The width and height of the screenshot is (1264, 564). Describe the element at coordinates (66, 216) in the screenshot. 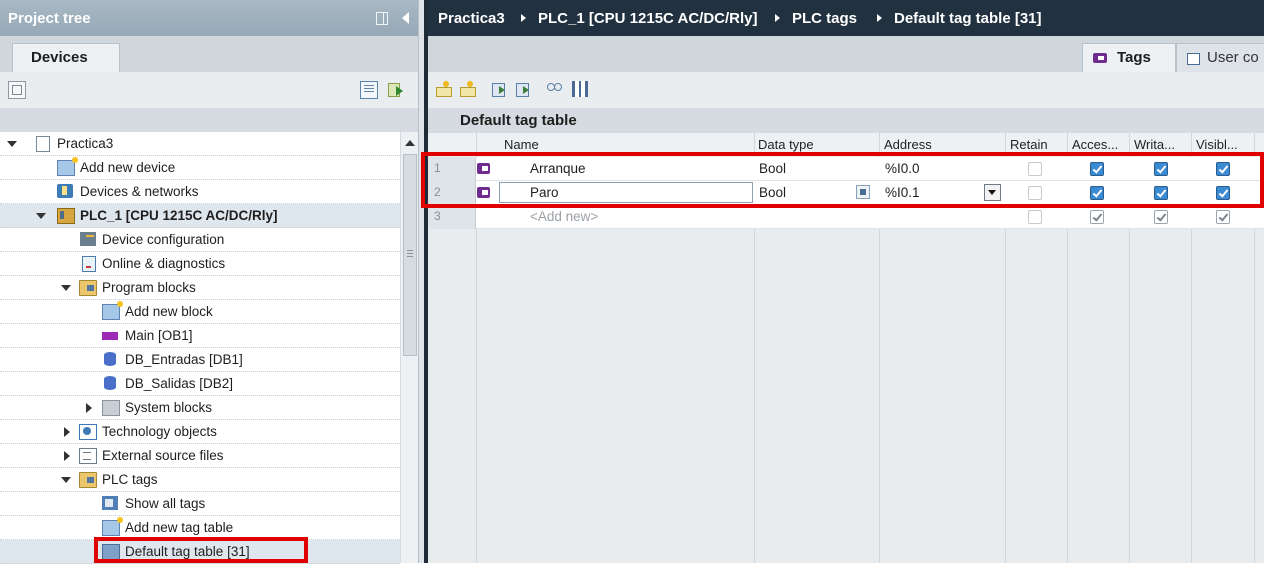

I see `plc-icon` at that location.